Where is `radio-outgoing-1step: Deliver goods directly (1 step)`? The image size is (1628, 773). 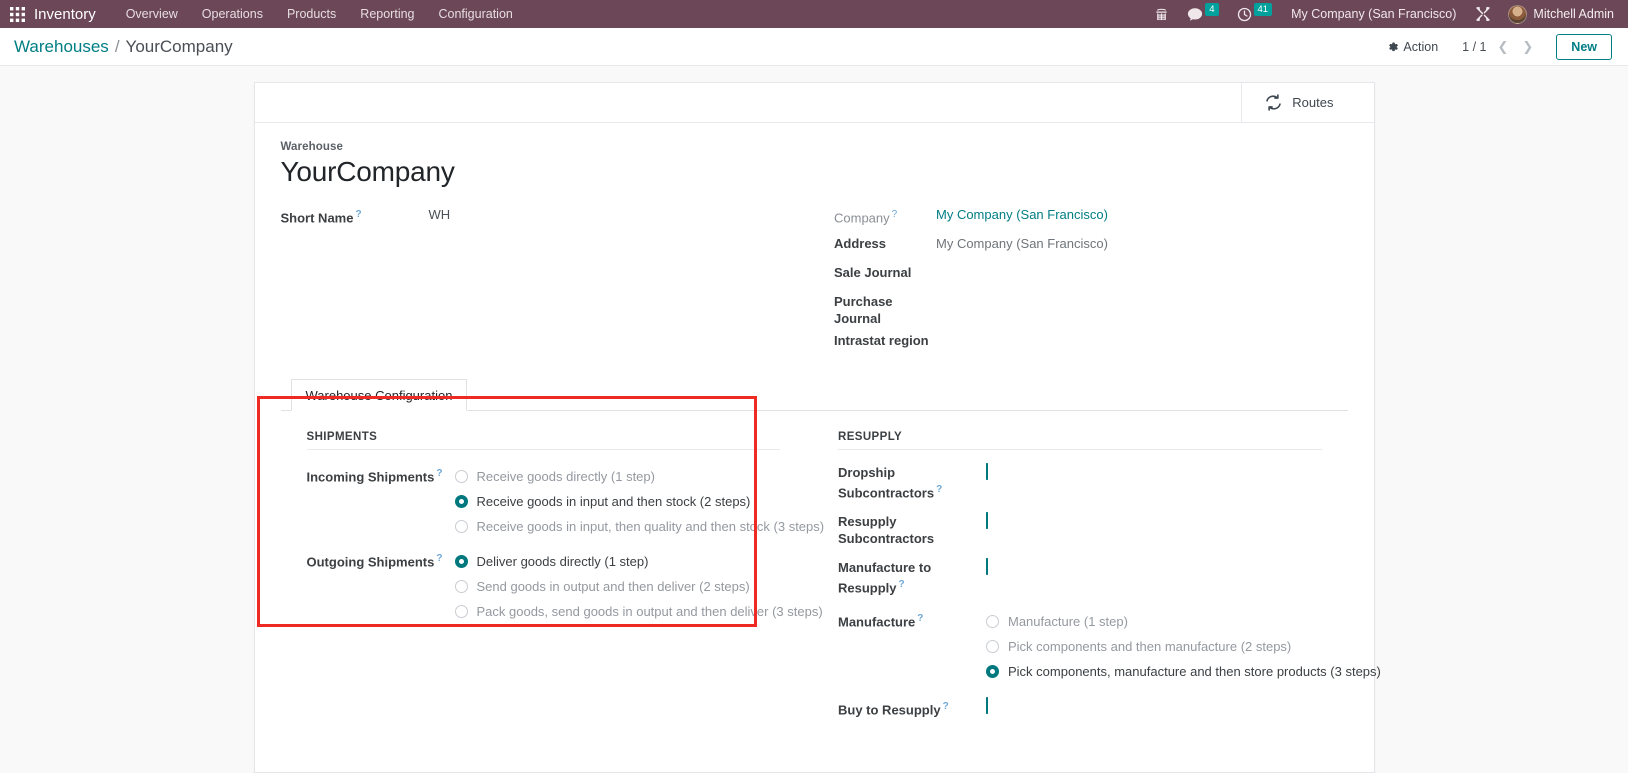 radio-outgoing-1step: Deliver goods directly (1 step) is located at coordinates (638, 561).